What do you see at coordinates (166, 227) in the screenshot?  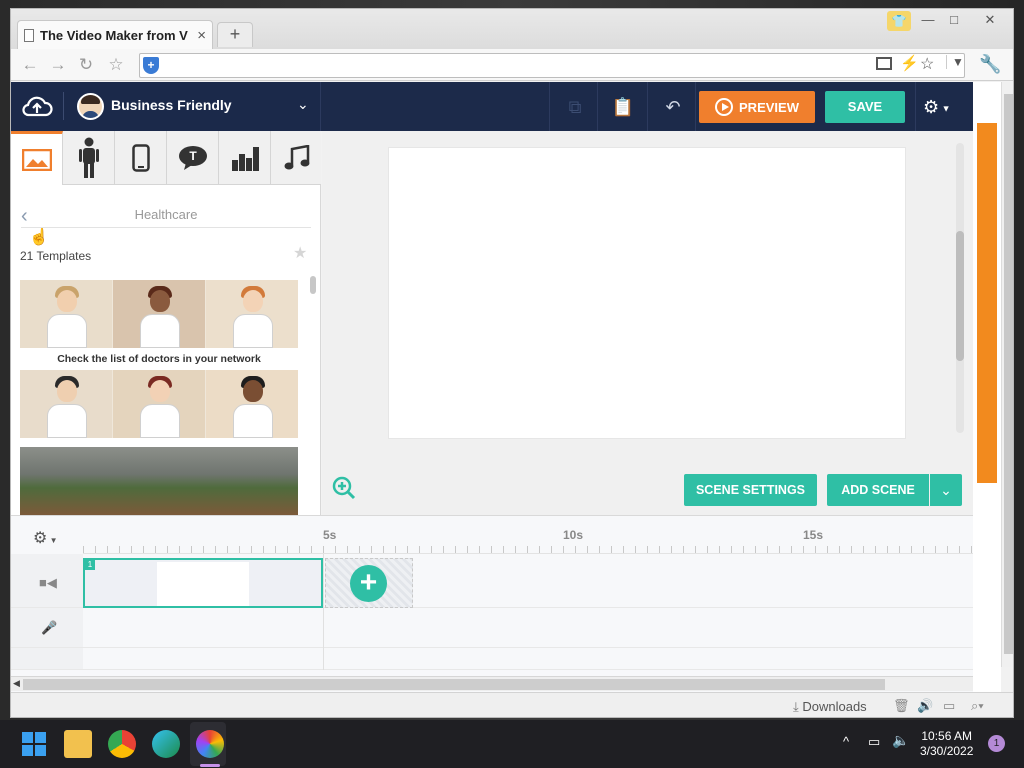 I see `divider` at bounding box center [166, 227].